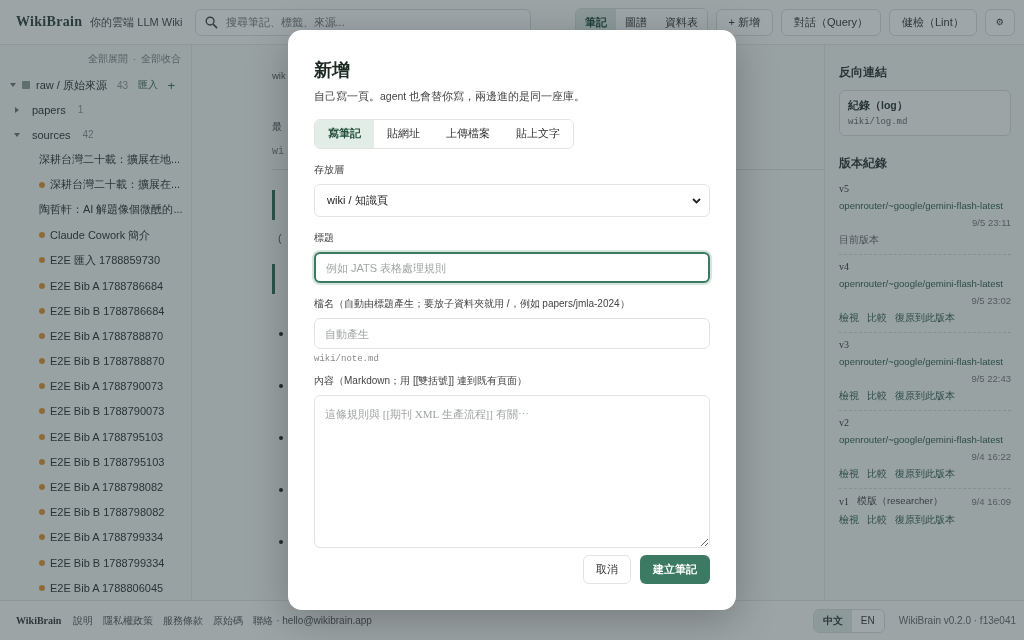 This screenshot has height=640, width=1024. Describe the element at coordinates (148, 85) in the screenshot. I see `import-link: 匯入` at that location.